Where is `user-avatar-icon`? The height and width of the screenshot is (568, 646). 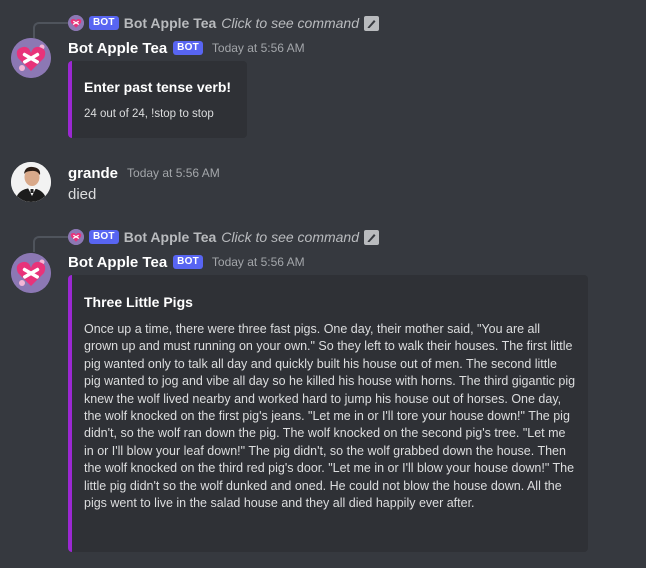
user-avatar-icon is located at coordinates (31, 182).